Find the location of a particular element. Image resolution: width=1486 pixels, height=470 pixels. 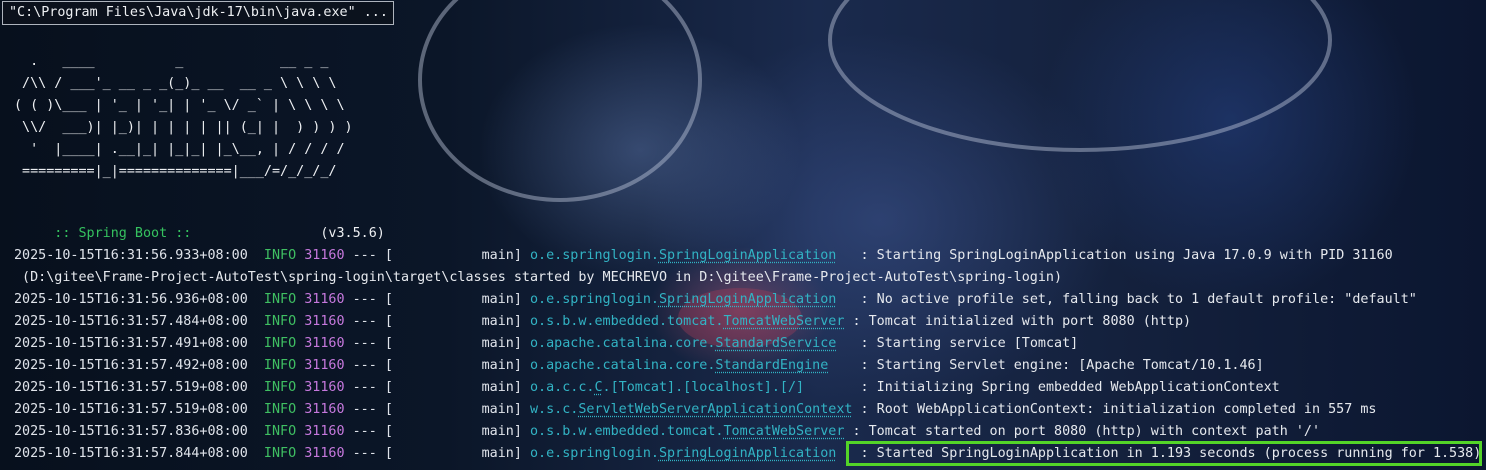

started-message-highlight is located at coordinates (1164, 453).